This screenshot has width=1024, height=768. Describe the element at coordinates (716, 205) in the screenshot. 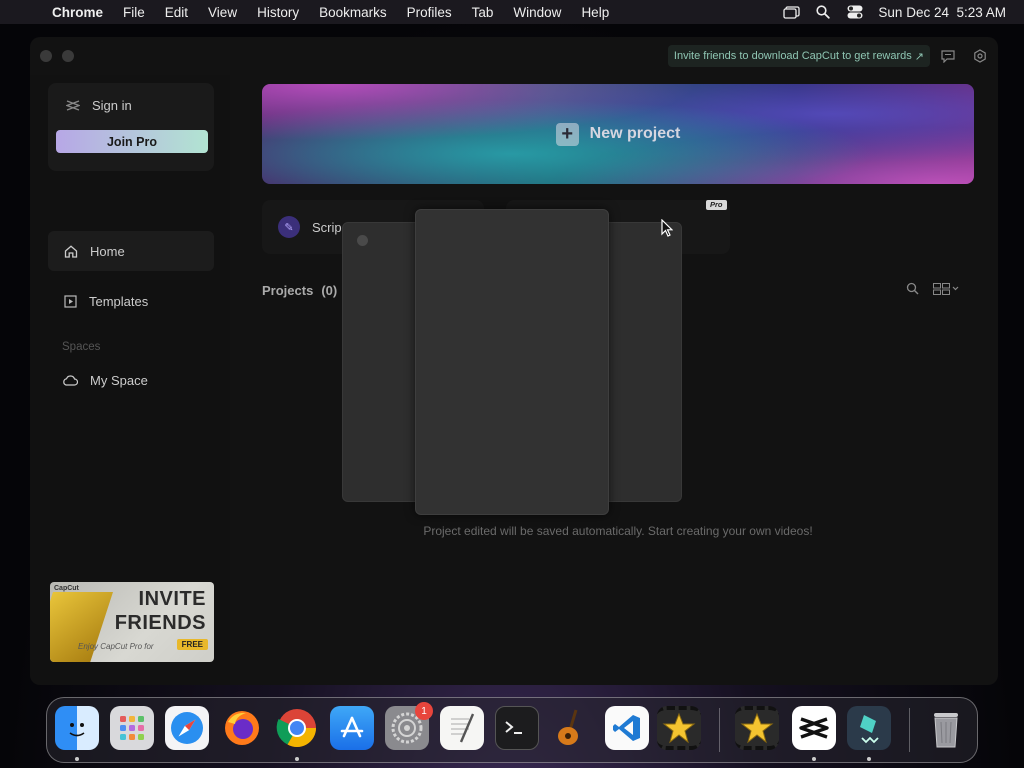

I see `pro-badge: Pro` at that location.